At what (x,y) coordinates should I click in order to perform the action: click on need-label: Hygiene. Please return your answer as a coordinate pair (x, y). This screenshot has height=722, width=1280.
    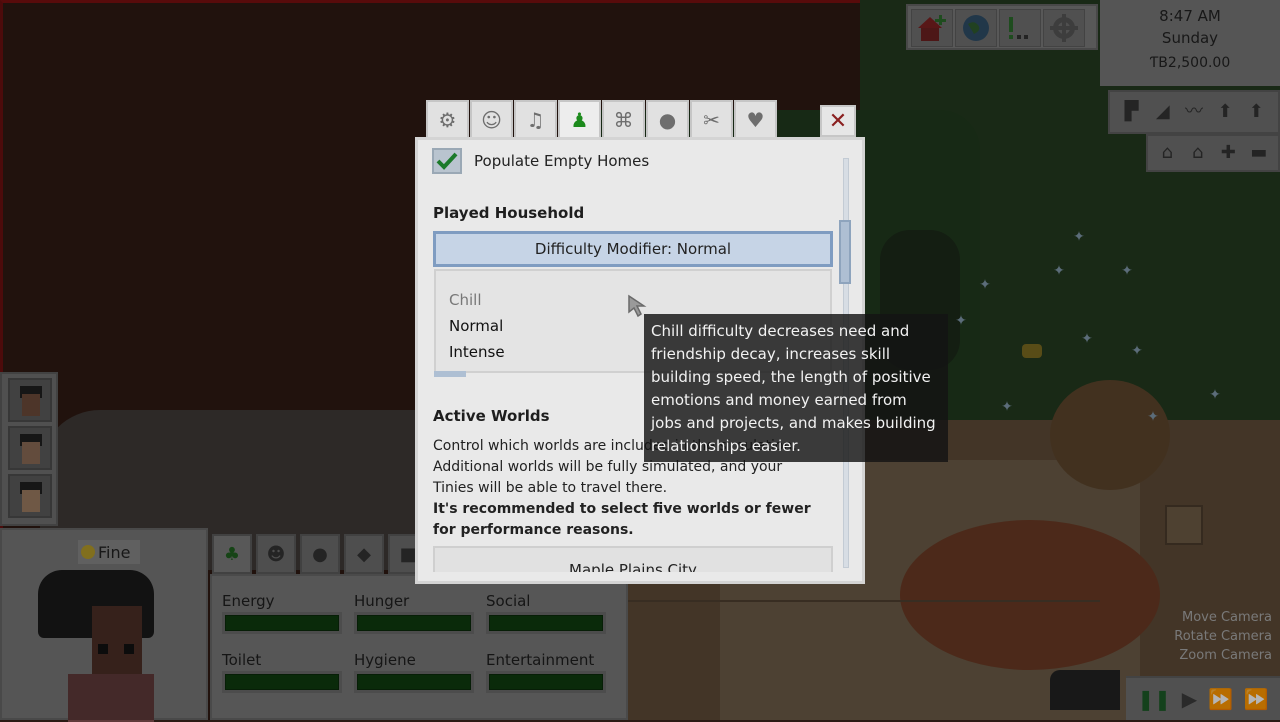
    Looking at the image, I should click on (385, 660).